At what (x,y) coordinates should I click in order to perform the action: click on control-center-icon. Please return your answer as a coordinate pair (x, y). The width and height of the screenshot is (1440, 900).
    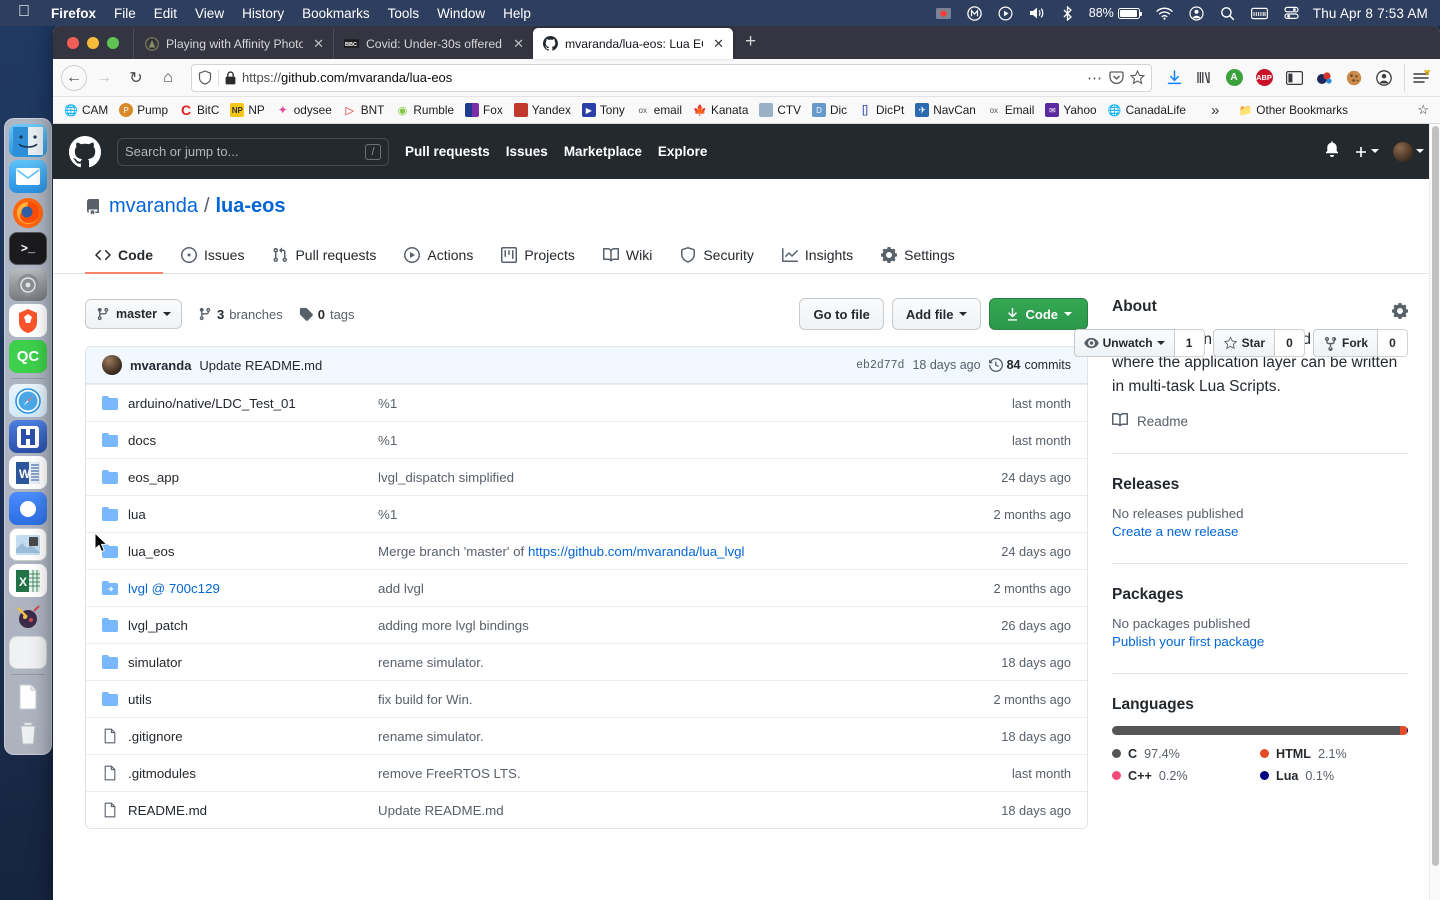
    Looking at the image, I should click on (1291, 13).